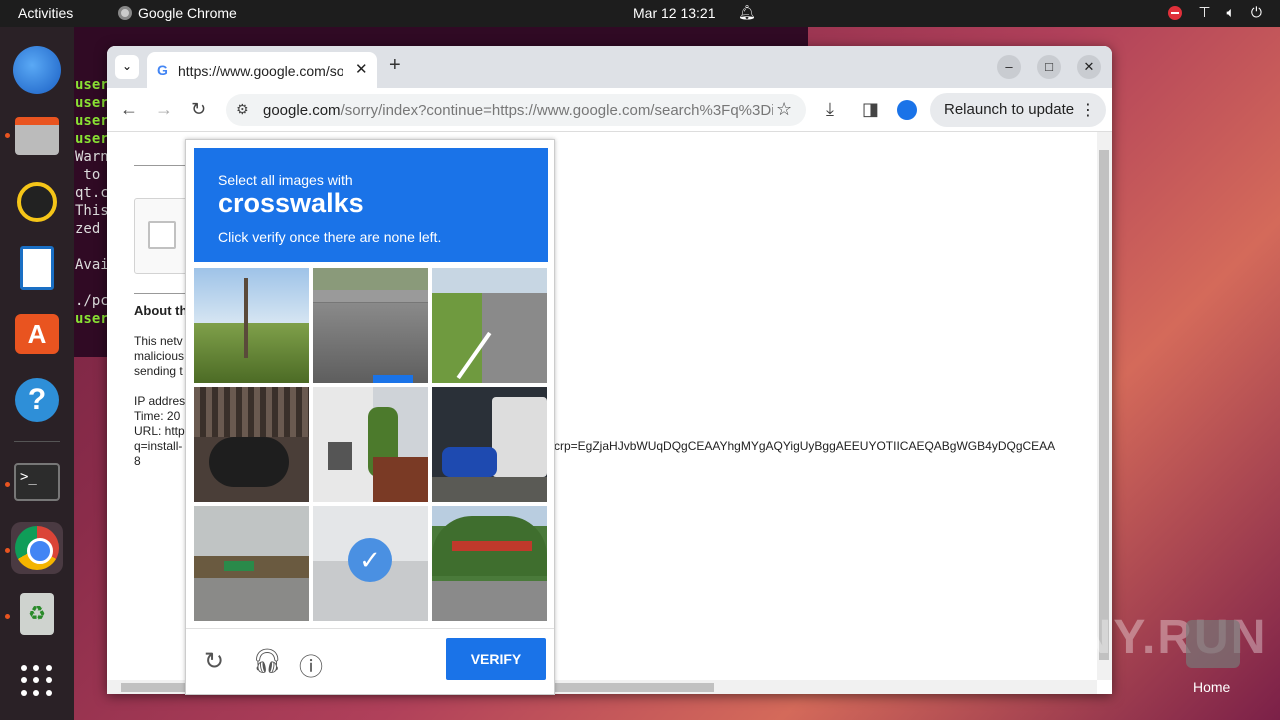 Image resolution: width=1280 pixels, height=720 pixels. I want to click on power-icon: ⏻, so click(1256, 12).